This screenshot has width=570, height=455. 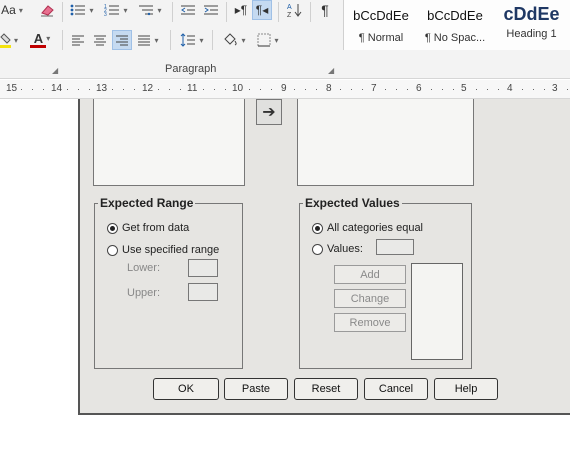 I want to click on highlight-color-button: ▾, so click(x=9, y=40).